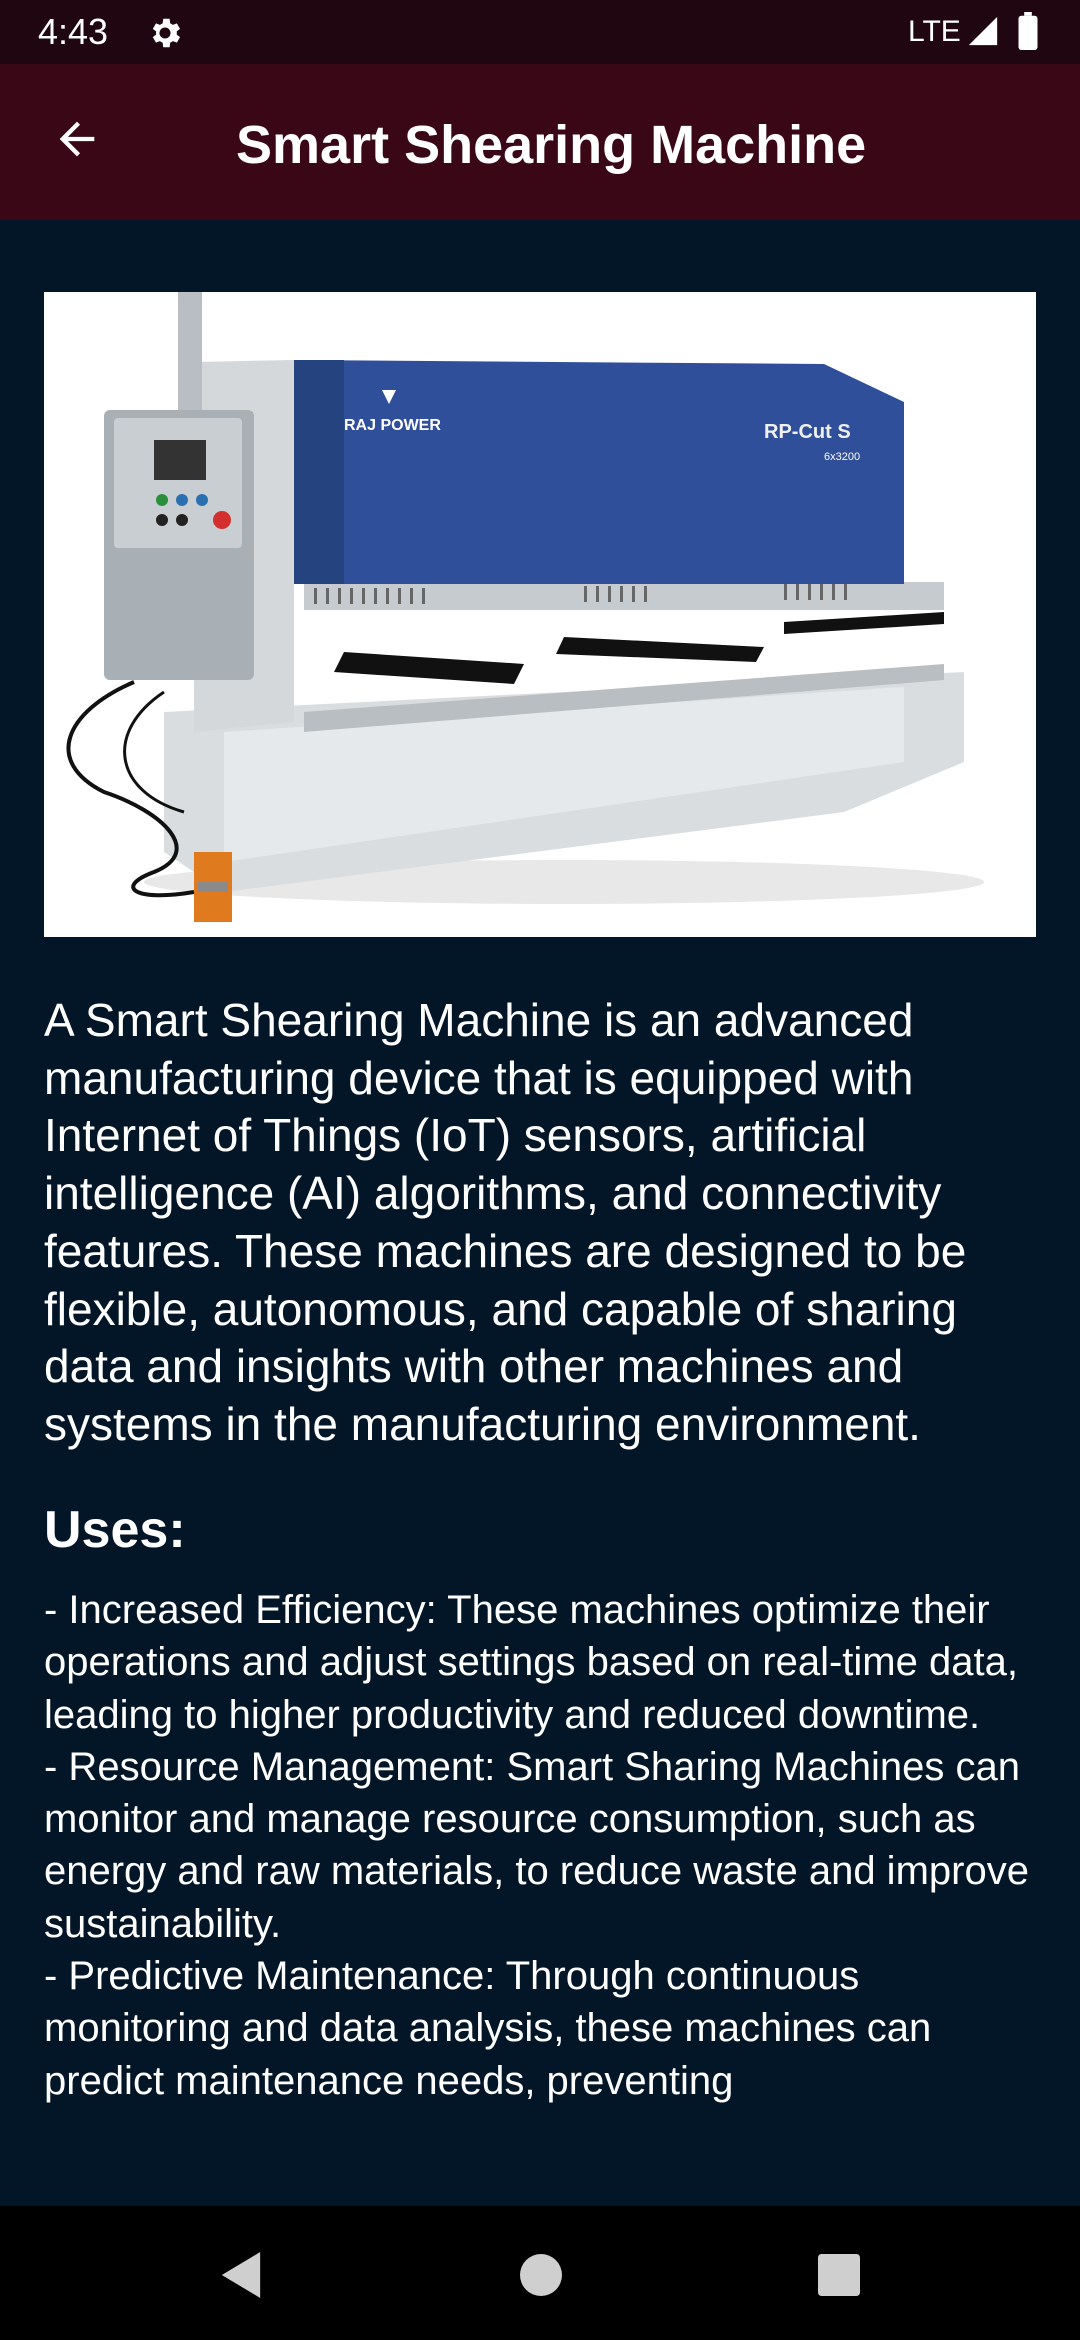 Image resolution: width=1080 pixels, height=2340 pixels. I want to click on brand-label: RAJ POWER, so click(392, 425).